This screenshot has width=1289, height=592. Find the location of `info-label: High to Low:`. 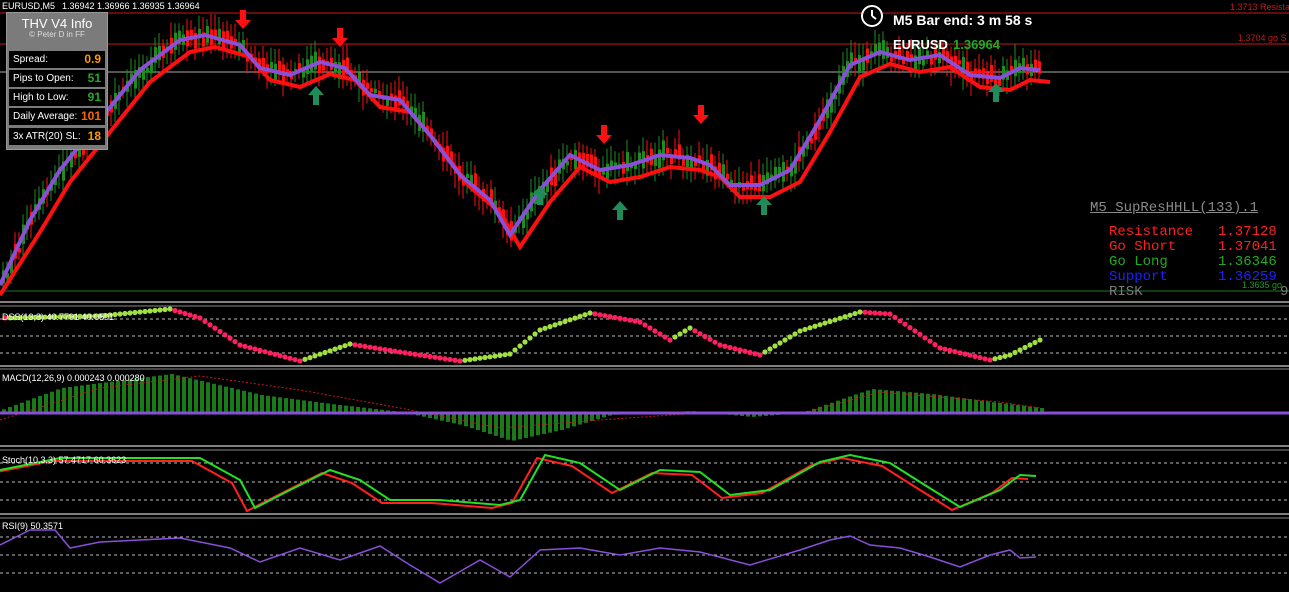

info-label: High to Low: is located at coordinates (41, 97).